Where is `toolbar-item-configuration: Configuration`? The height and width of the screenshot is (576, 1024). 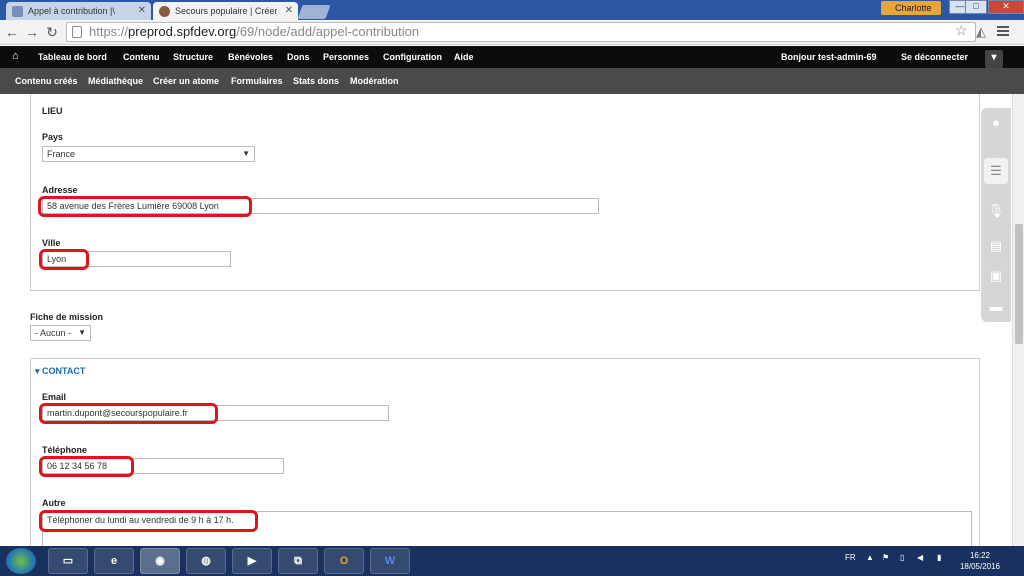 toolbar-item-configuration: Configuration is located at coordinates (412, 57).